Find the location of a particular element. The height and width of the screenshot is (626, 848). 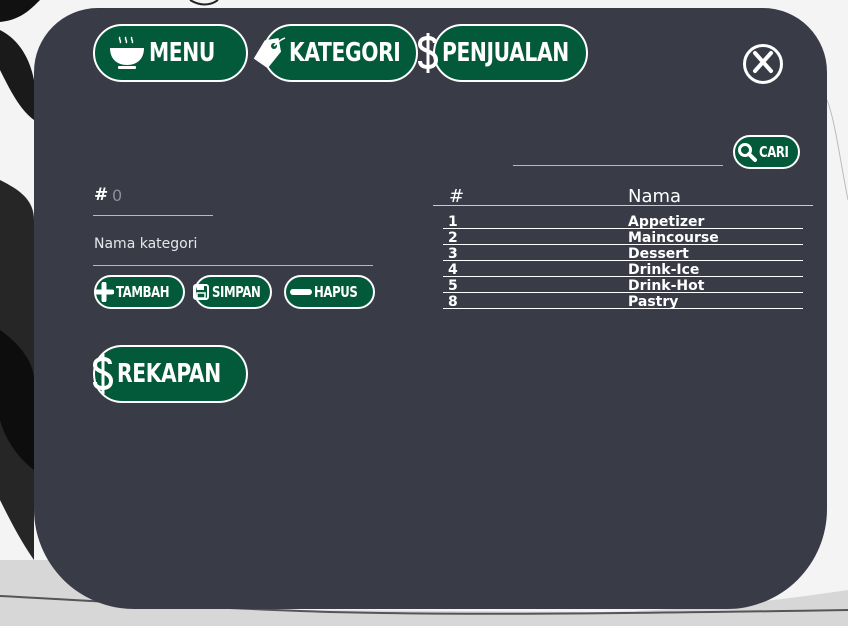

kategori-button: KATEGORI is located at coordinates (335, 53).